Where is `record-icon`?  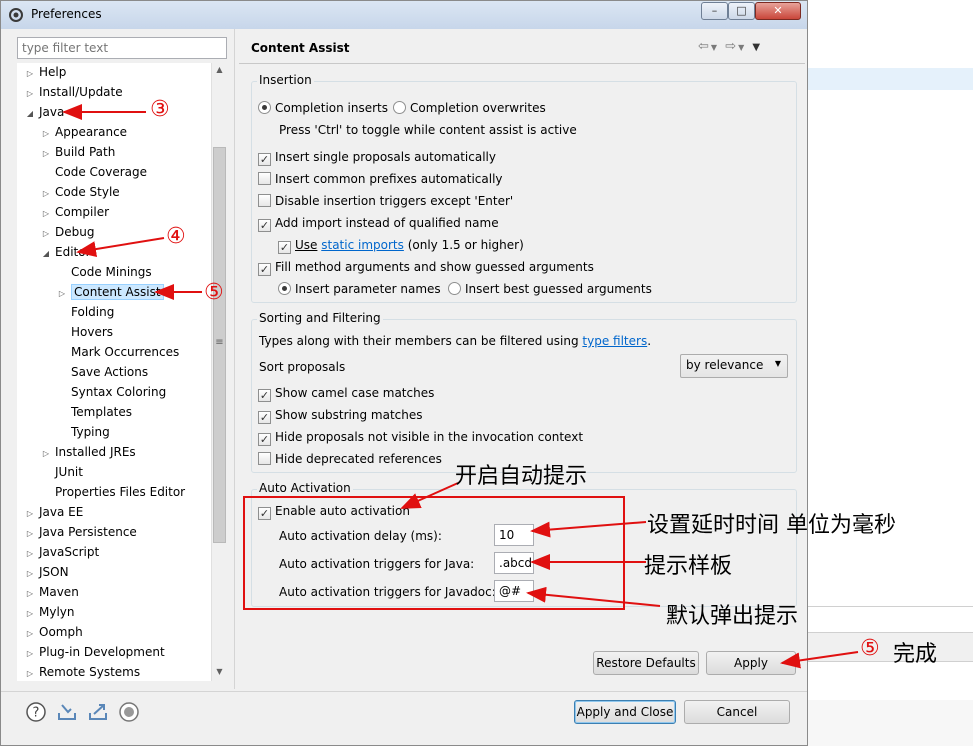
record-icon is located at coordinates (129, 712).